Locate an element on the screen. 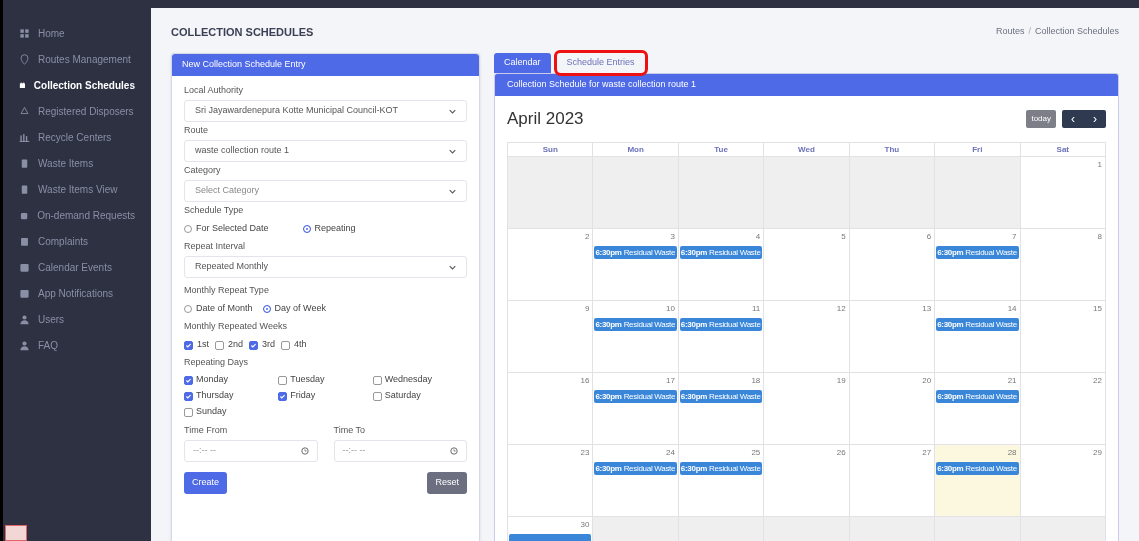 This screenshot has height=541, width=1139. day-number: 13 is located at coordinates (927, 309).